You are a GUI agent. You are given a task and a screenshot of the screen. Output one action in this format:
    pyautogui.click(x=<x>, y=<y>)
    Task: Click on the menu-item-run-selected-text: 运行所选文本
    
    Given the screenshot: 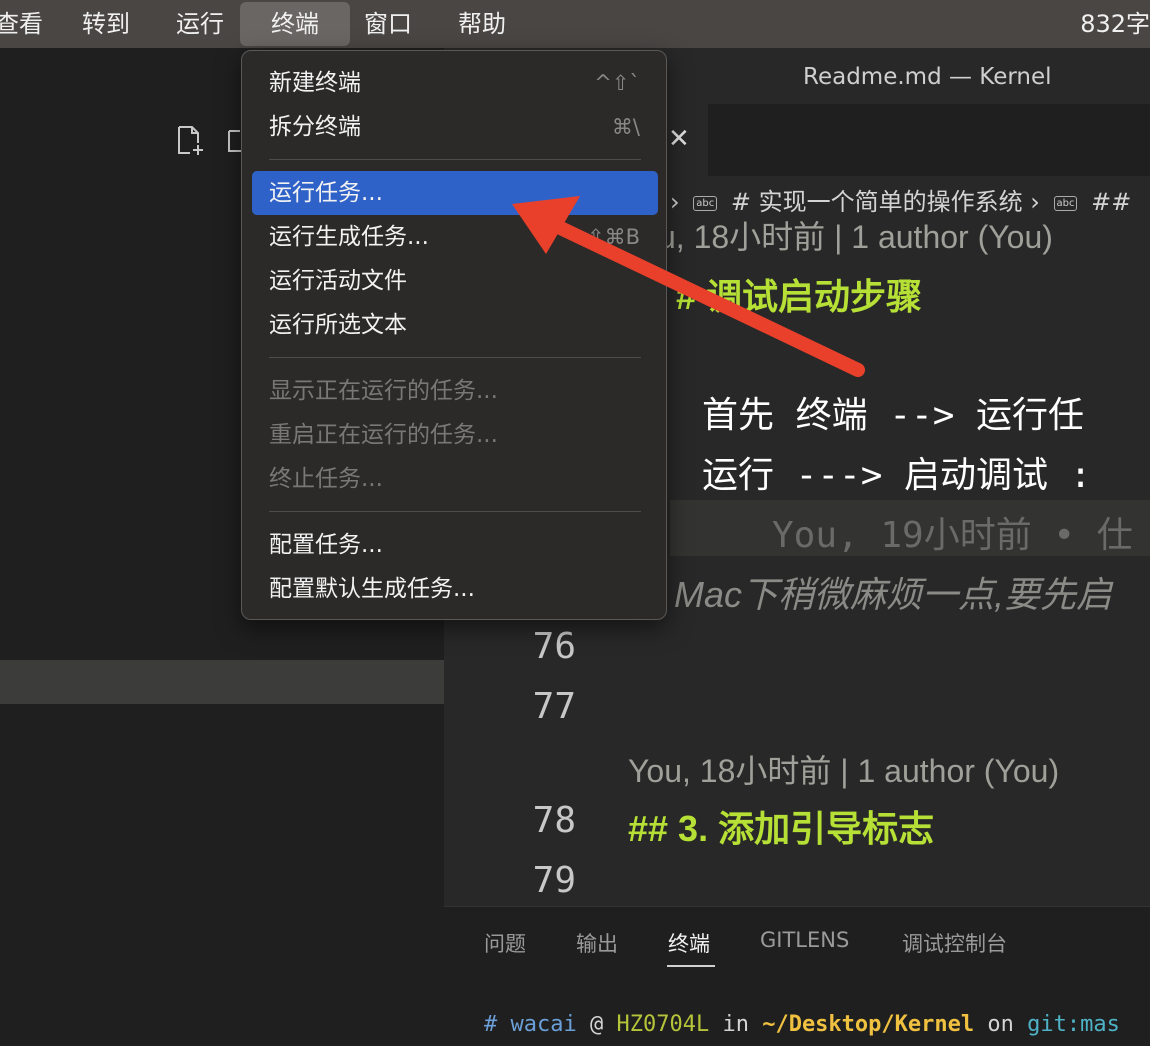 What is the action you would take?
    pyautogui.click(x=455, y=325)
    